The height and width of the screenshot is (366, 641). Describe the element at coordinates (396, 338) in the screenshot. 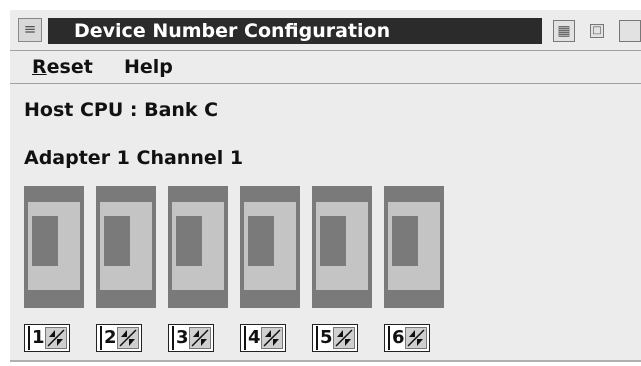

I see `device-number-value: 6` at that location.